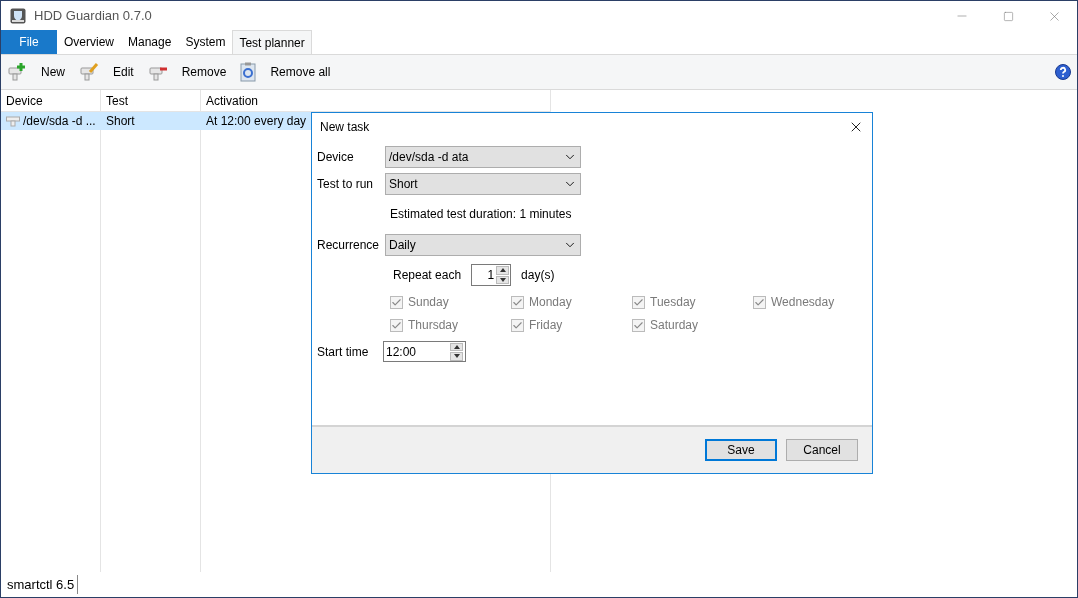 The width and height of the screenshot is (1078, 598). I want to click on table-cell-text: At 12:00 every day, so click(256, 121).